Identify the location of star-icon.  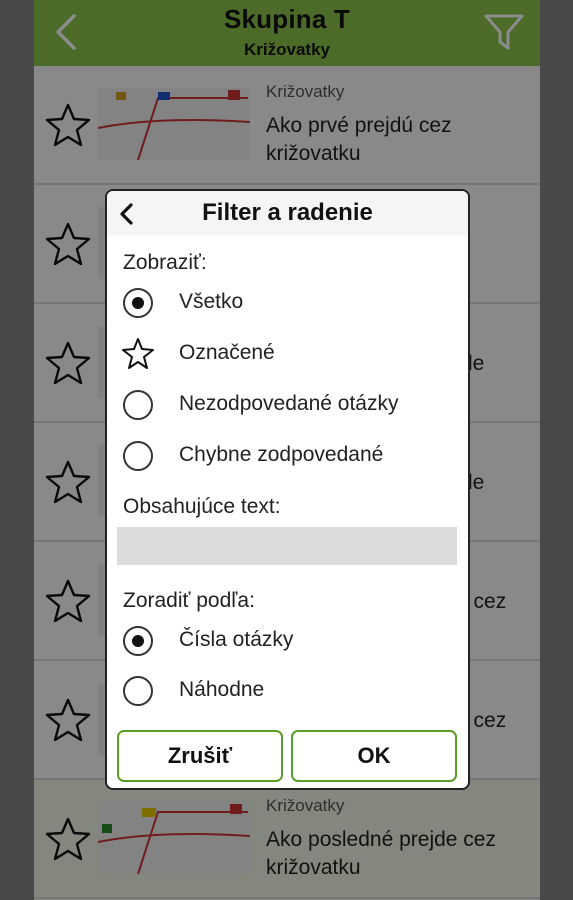
(138, 354).